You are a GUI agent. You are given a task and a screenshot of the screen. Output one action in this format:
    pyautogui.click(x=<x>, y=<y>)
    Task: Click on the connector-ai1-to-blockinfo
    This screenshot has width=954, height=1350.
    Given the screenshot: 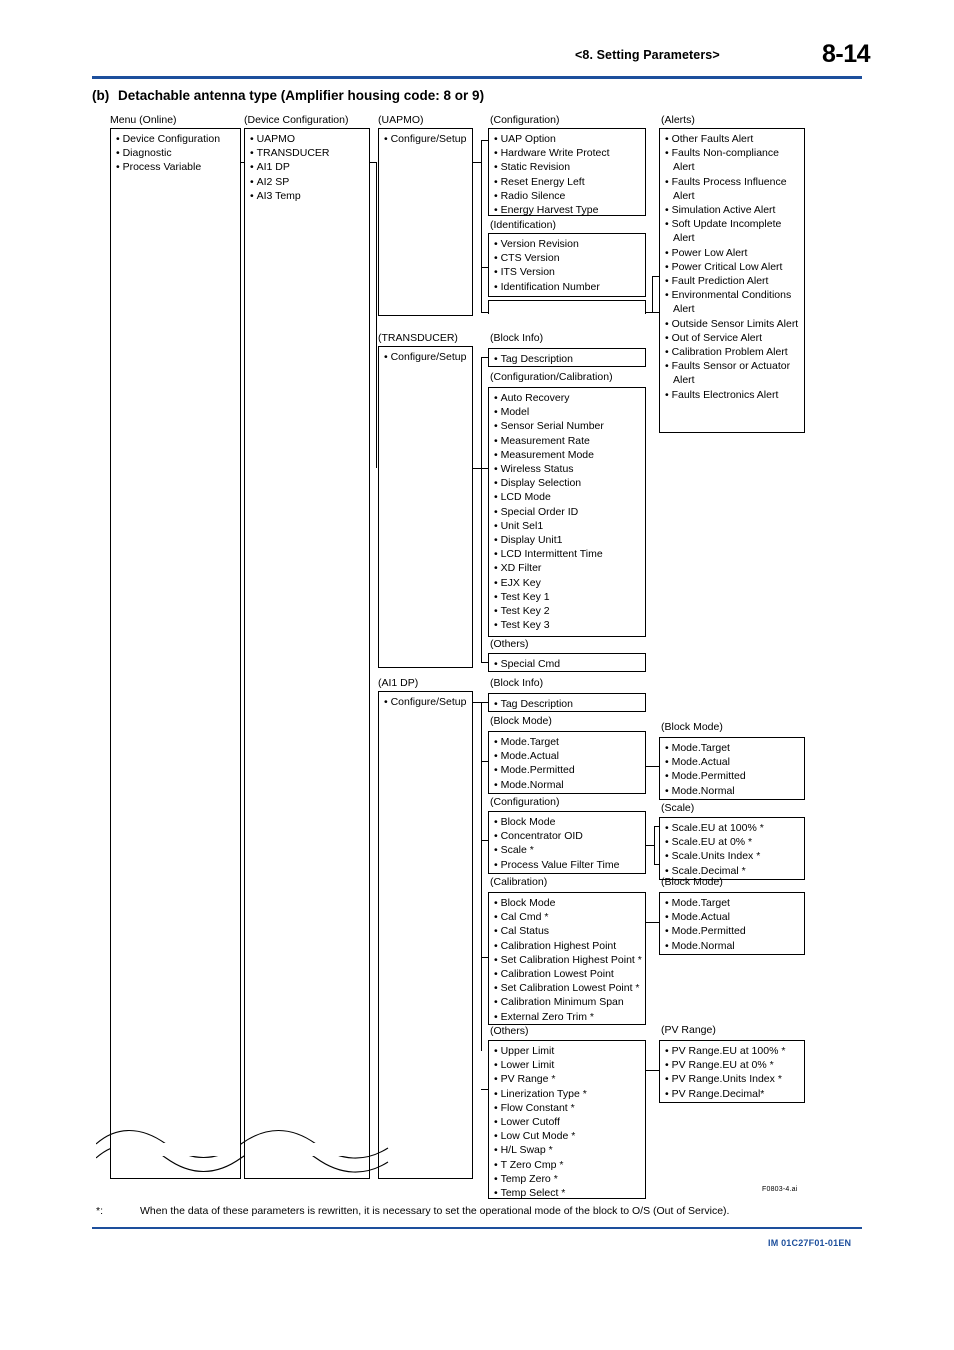 What is the action you would take?
    pyautogui.click(x=484, y=702)
    